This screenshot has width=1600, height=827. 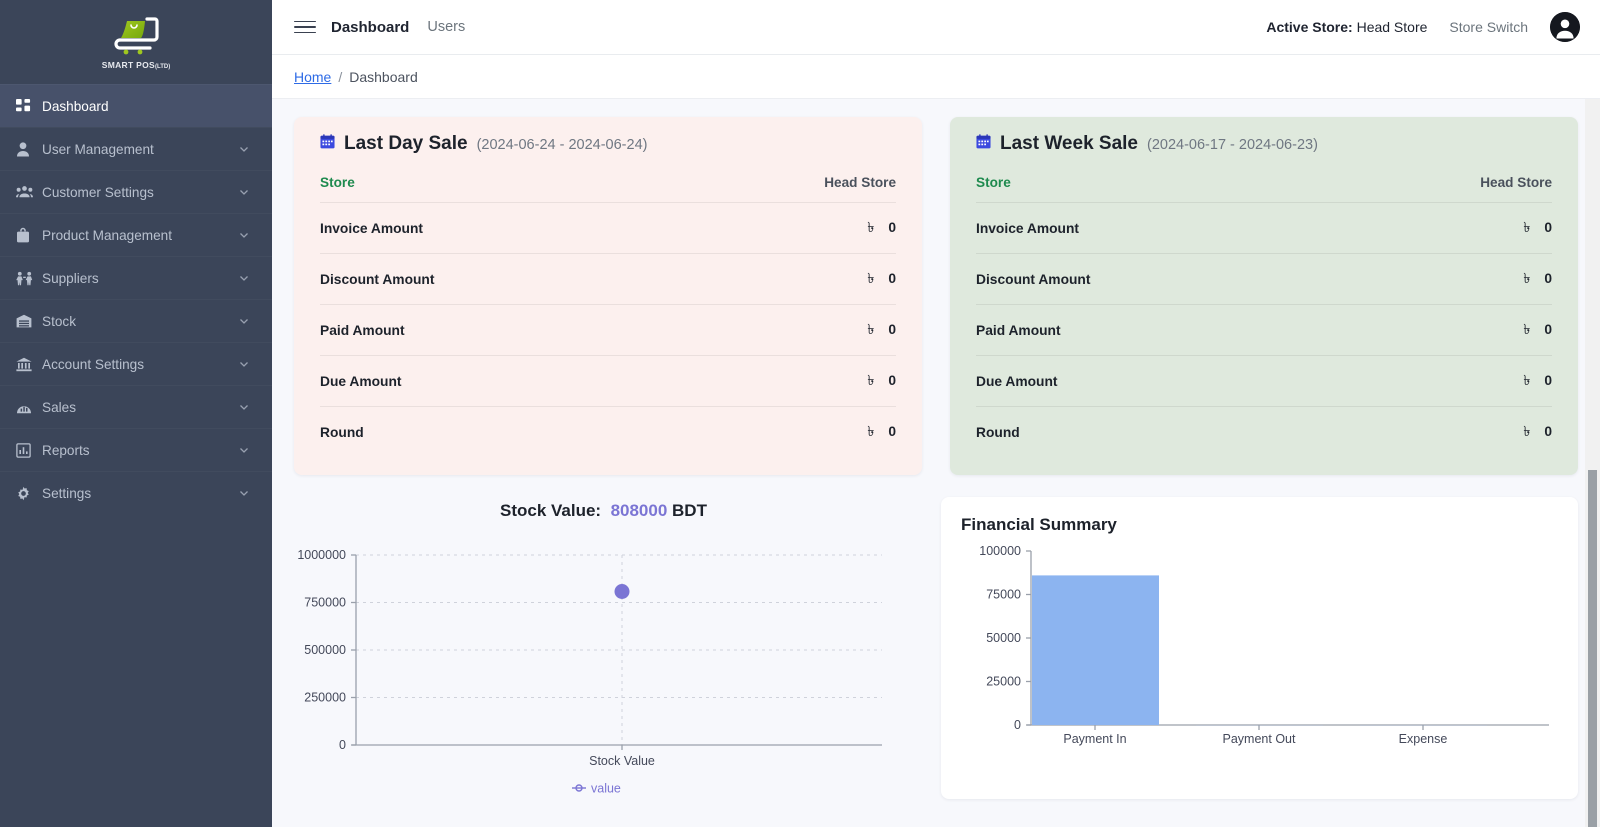 What do you see at coordinates (596, 789) in the screenshot?
I see `chart-legend: value` at bounding box center [596, 789].